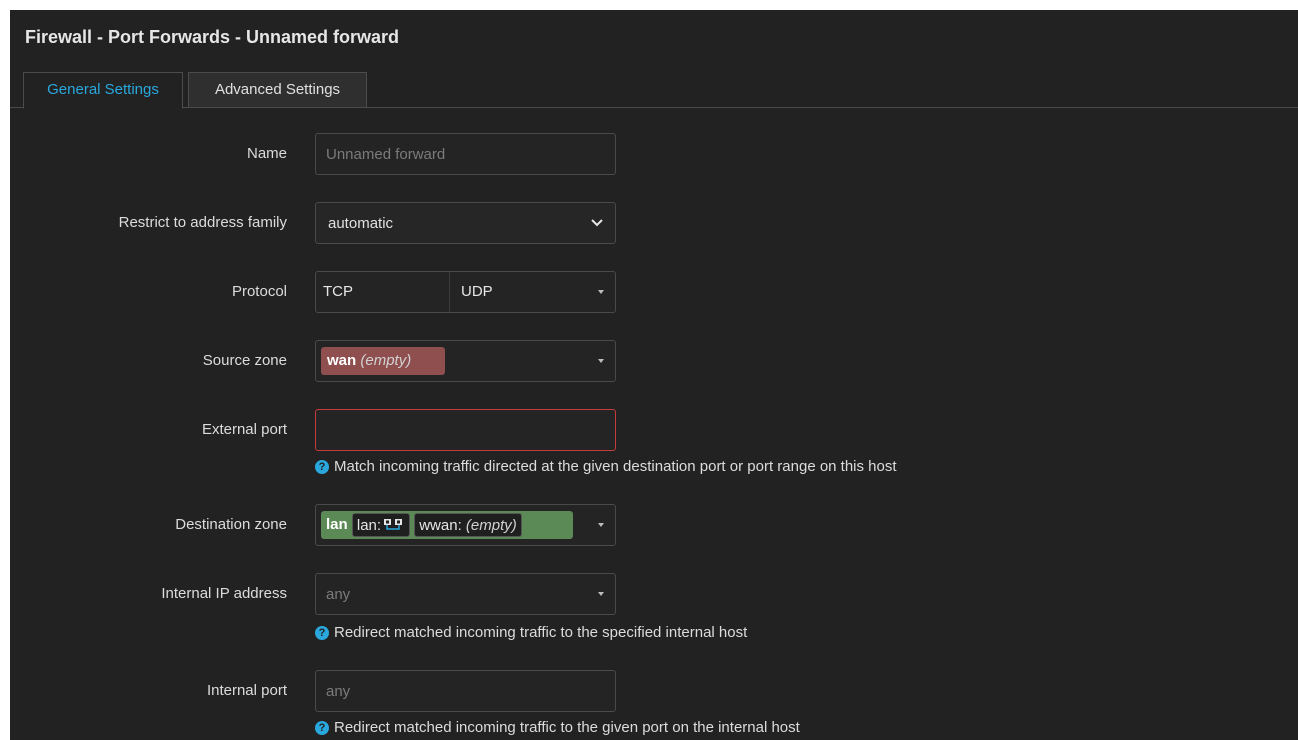  I want to click on external-port-label: External port, so click(244, 429).